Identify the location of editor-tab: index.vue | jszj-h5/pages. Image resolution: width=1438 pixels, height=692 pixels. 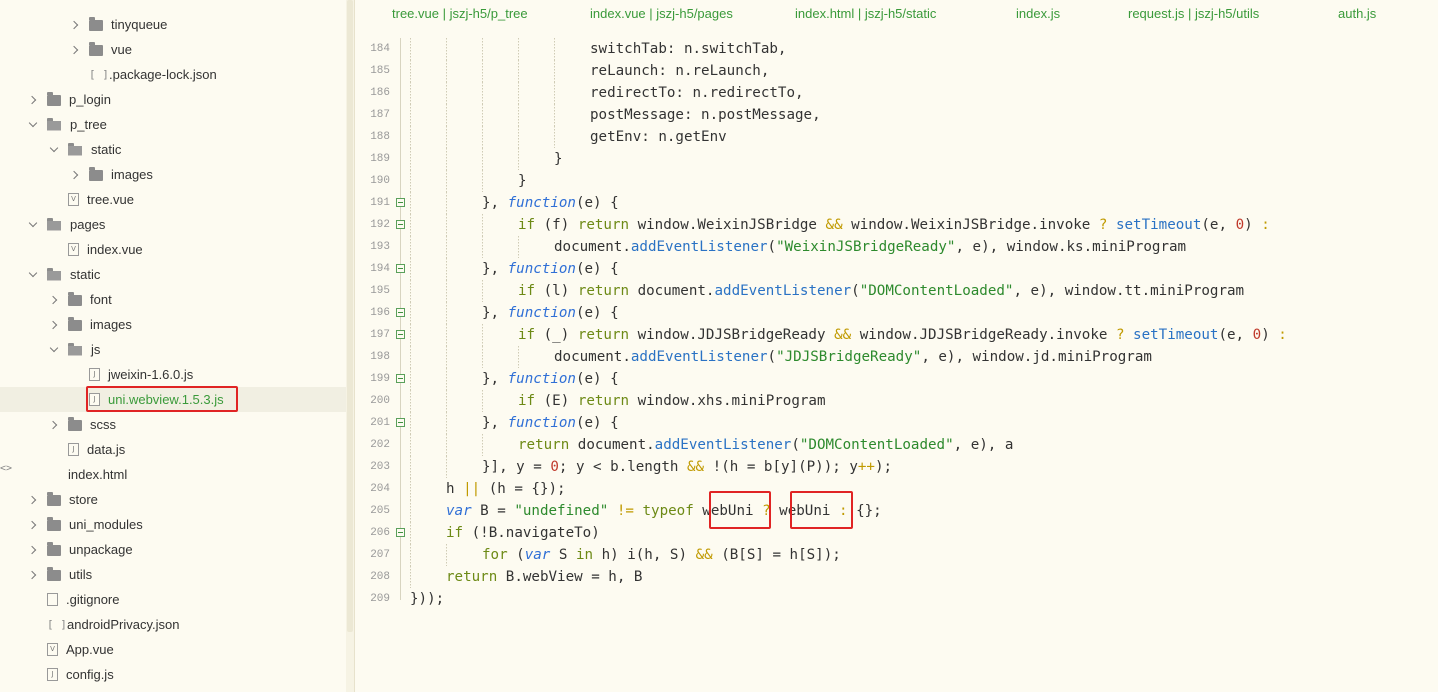
(661, 13).